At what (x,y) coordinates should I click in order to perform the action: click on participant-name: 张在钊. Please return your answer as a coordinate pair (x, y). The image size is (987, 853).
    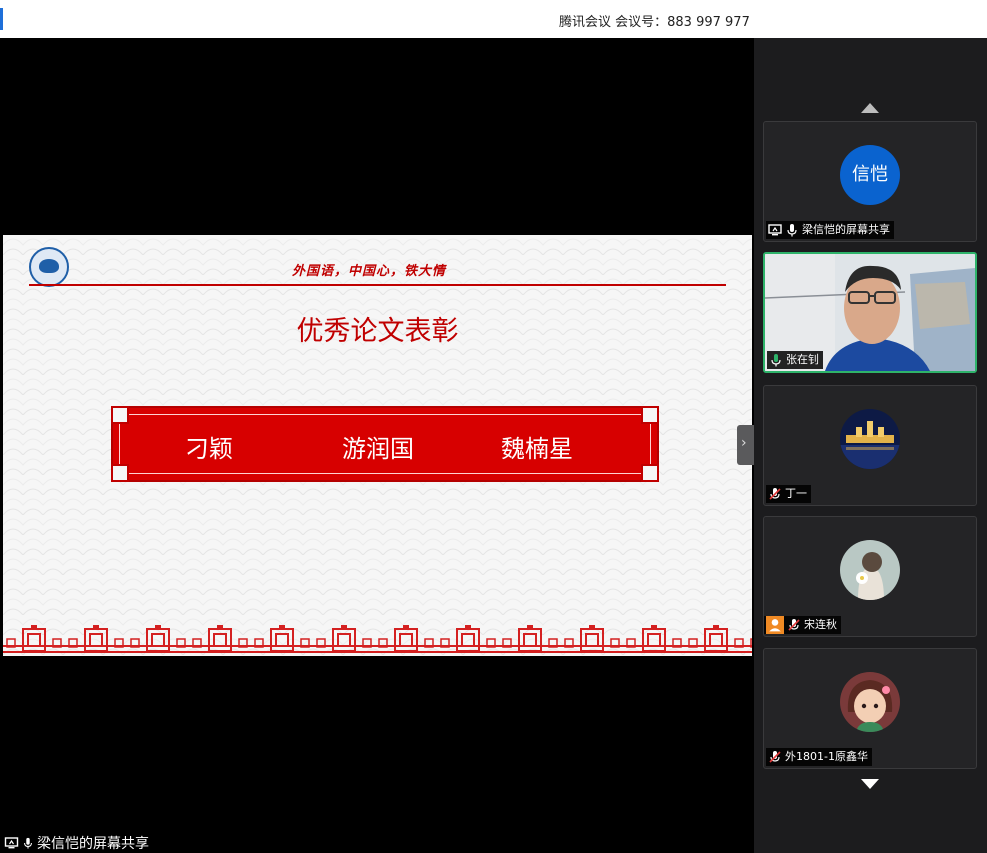
    Looking at the image, I should click on (802, 359).